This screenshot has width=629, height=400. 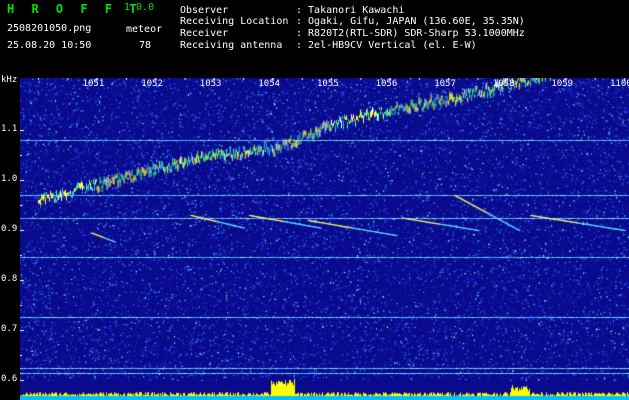 I want to click on app-version: 1.0.0, so click(x=139, y=7).